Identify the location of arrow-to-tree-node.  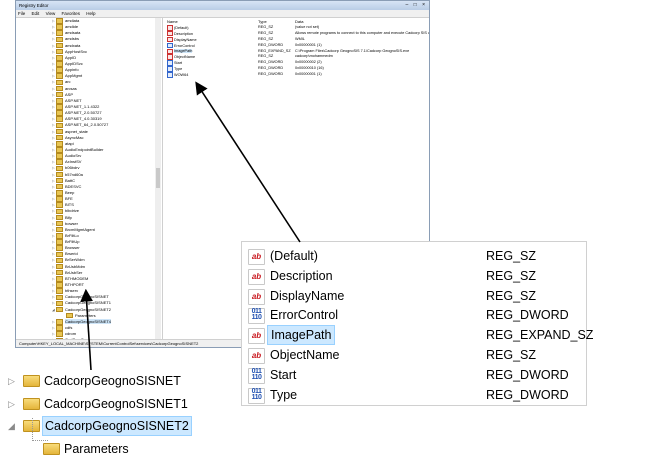
(87, 329).